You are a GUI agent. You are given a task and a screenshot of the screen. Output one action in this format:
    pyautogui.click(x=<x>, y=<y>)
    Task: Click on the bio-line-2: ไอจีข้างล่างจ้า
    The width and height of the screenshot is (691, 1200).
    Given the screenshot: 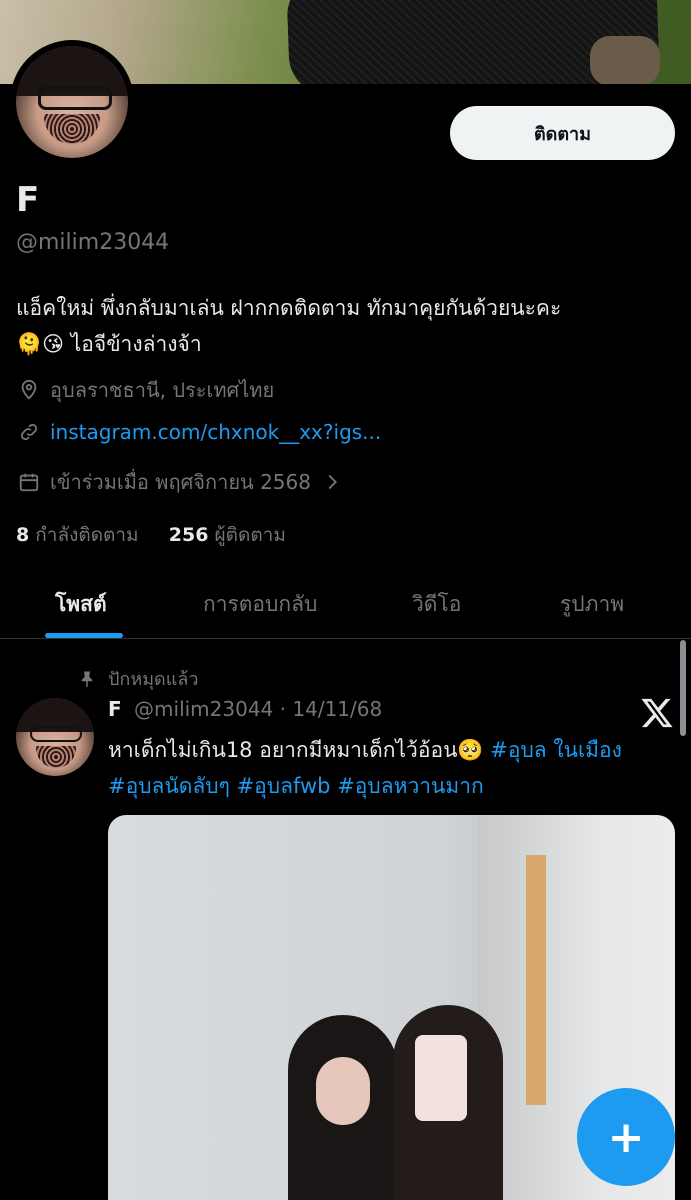 What is the action you would take?
    pyautogui.click(x=133, y=344)
    